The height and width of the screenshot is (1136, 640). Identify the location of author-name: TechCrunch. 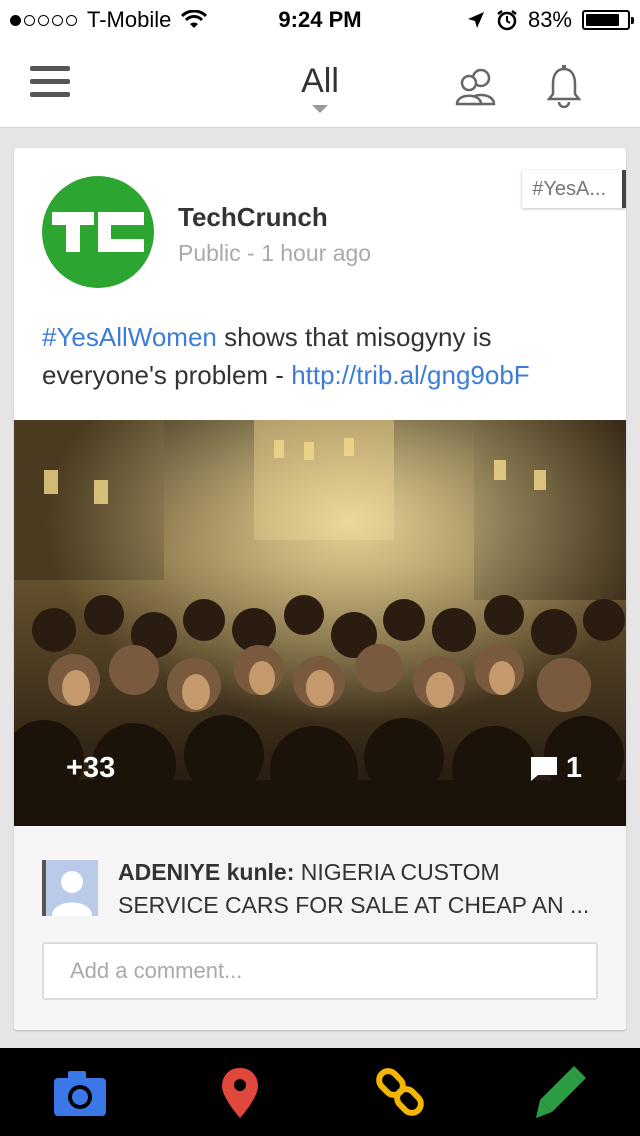
(253, 217).